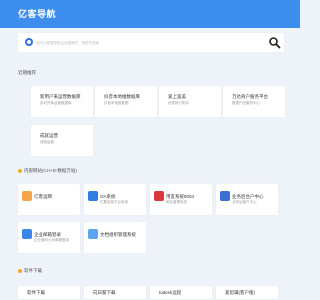  I want to click on recommend-card: 新用户来运营数据库 实时开库运营数据库, so click(62, 101).